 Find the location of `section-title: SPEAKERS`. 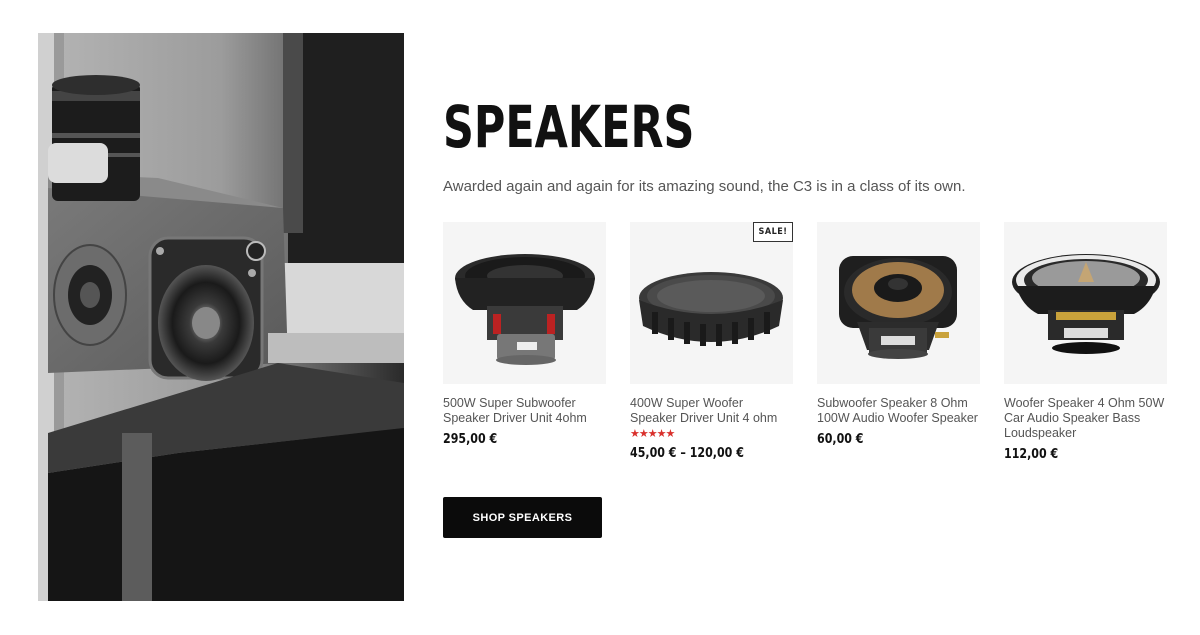

section-title: SPEAKERS is located at coordinates (569, 127).